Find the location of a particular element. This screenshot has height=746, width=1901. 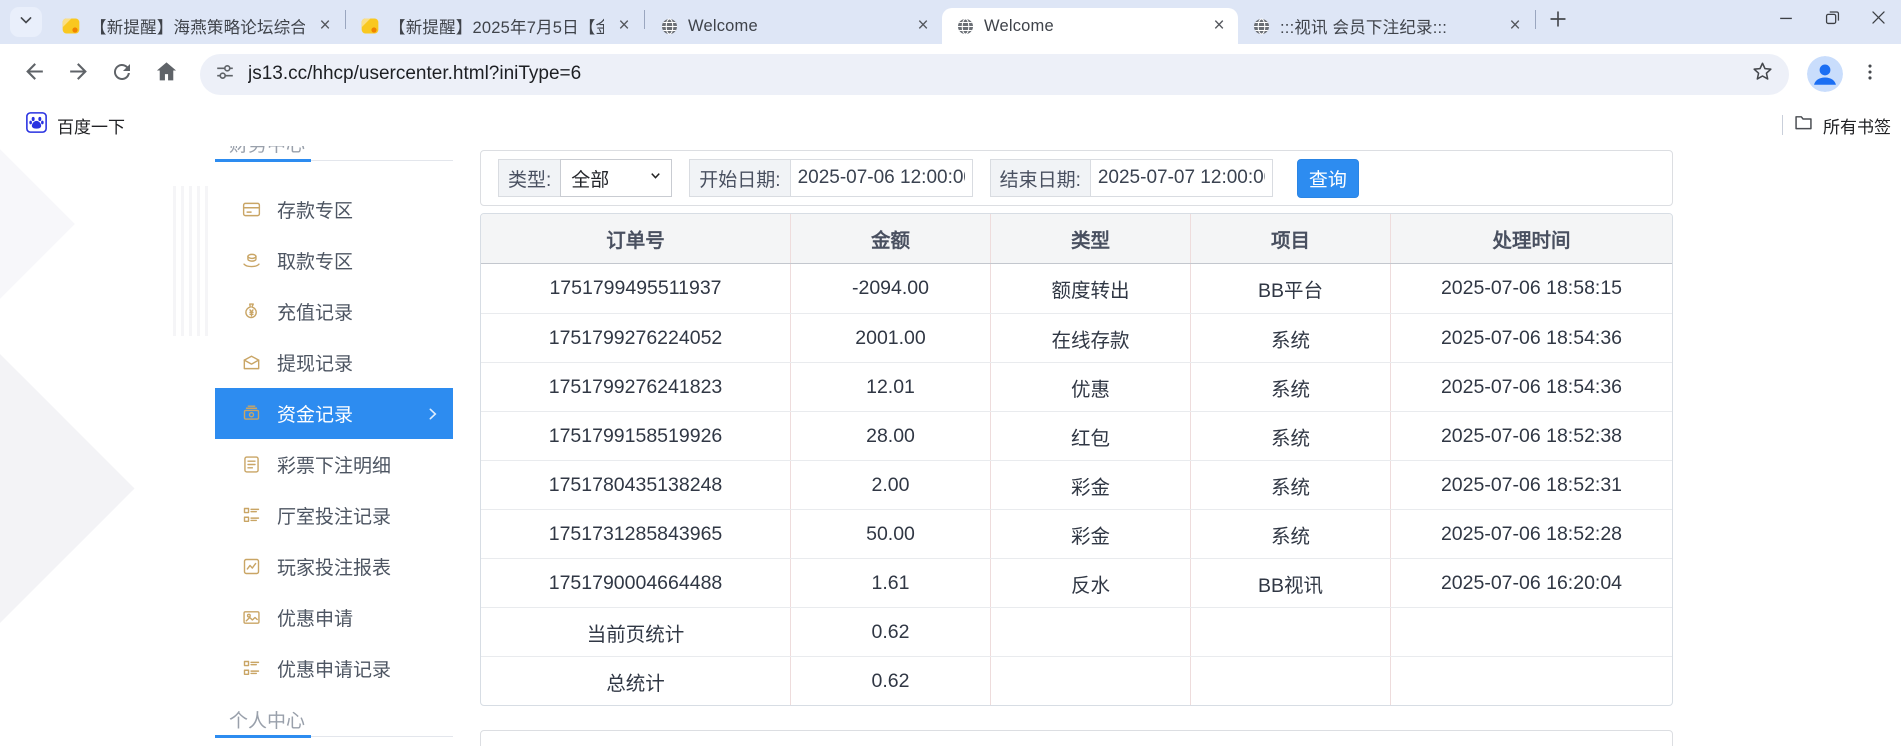

banknotes-icon is located at coordinates (251, 414).